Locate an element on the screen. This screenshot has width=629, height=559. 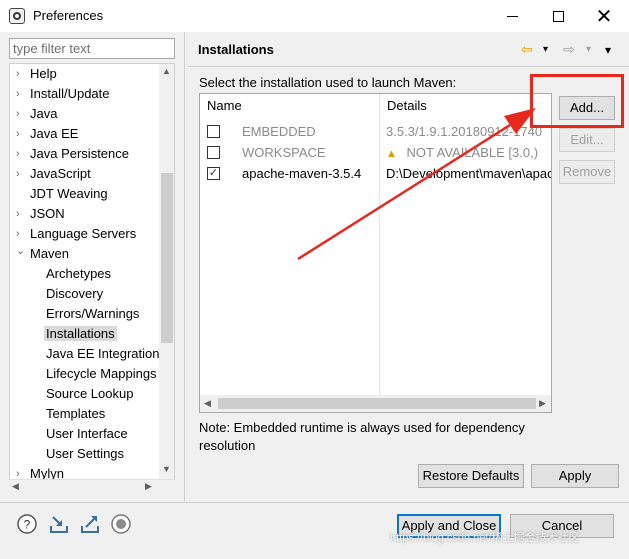
tree-item-maven: ⌄ Maven is located at coordinates (42, 254).